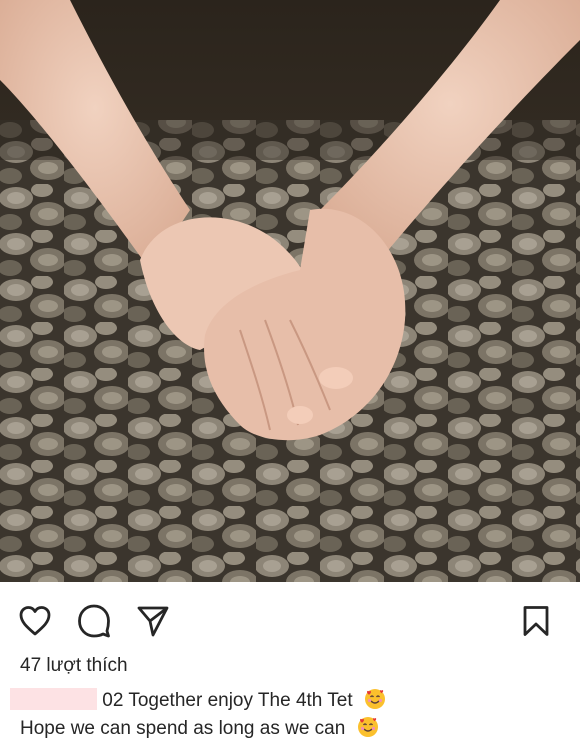 This screenshot has width=580, height=745. I want to click on heart-outline-icon, so click(35, 621).